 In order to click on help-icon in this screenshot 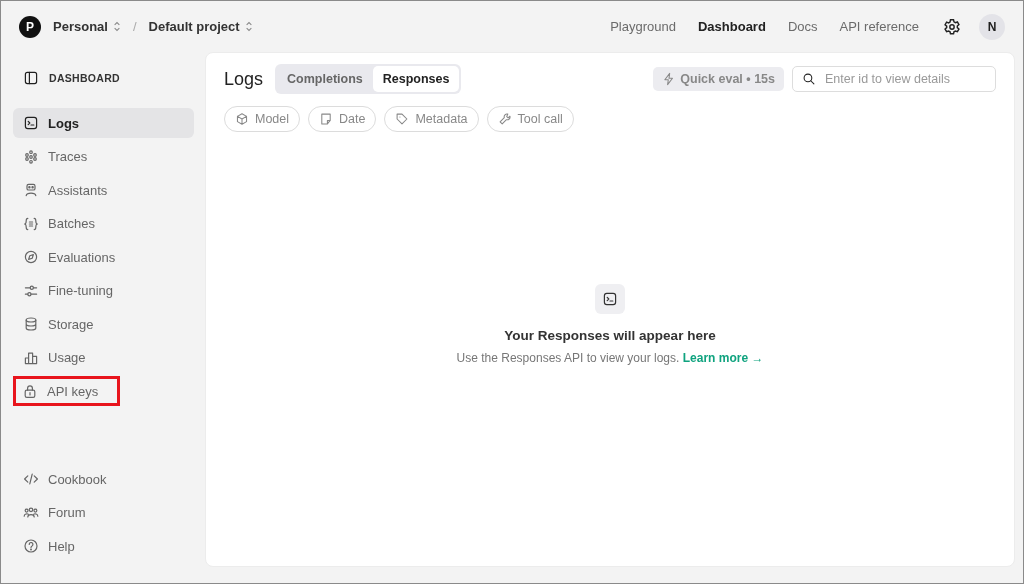, I will do `click(31, 546)`.